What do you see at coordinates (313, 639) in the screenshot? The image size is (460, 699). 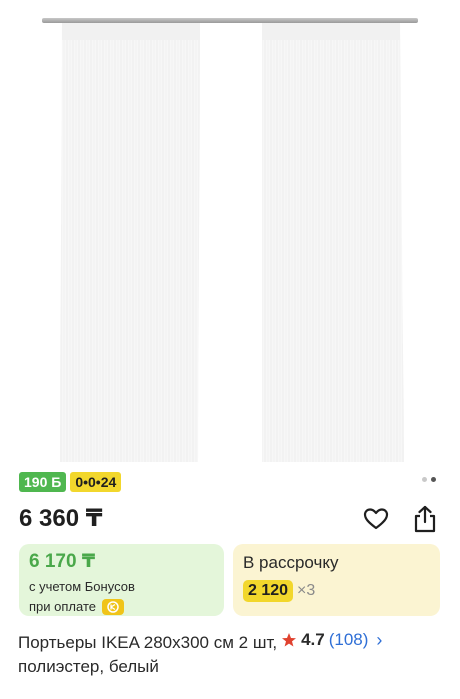 I see `rating-value: 4.7` at bounding box center [313, 639].